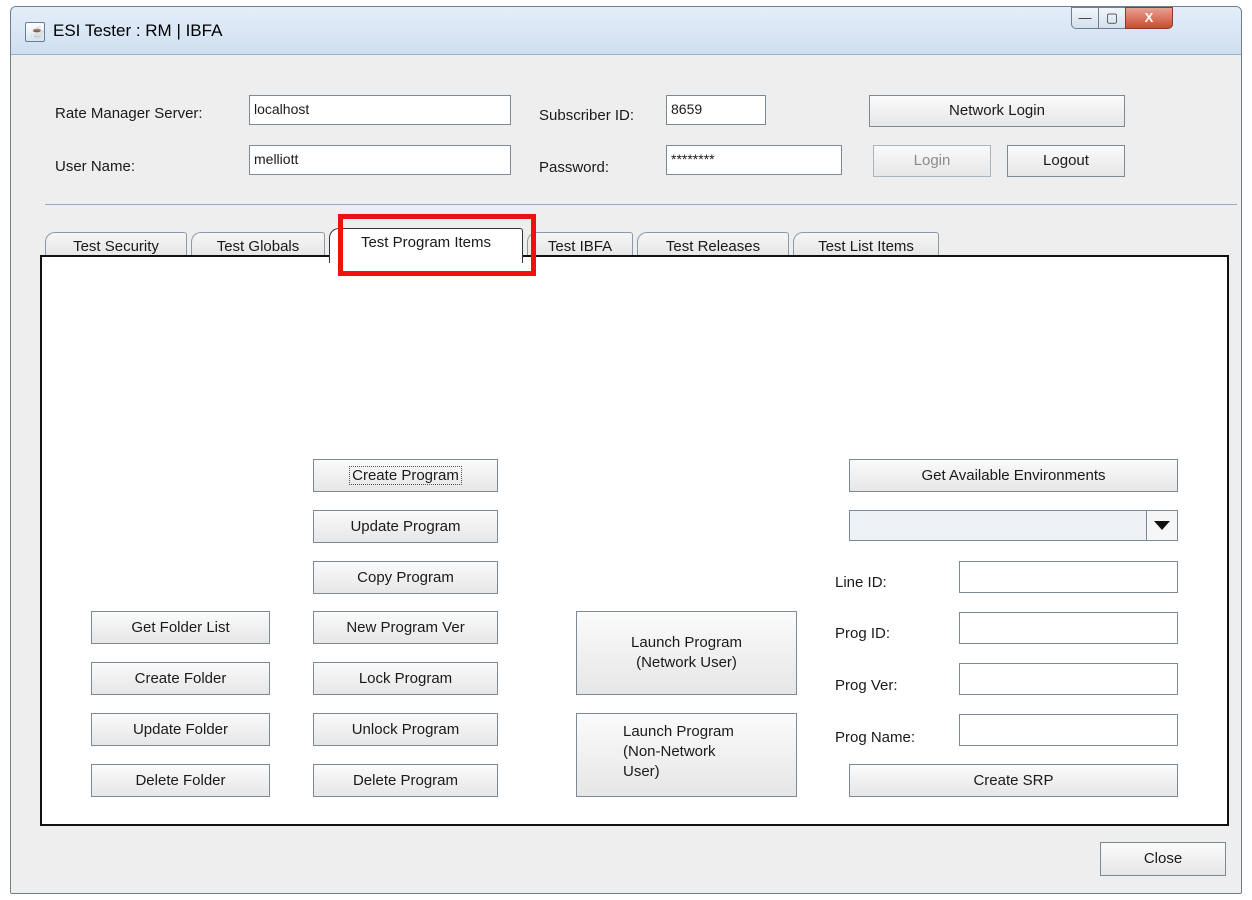  Describe the element at coordinates (437, 245) in the screenshot. I see `tab-highlight-box` at that location.